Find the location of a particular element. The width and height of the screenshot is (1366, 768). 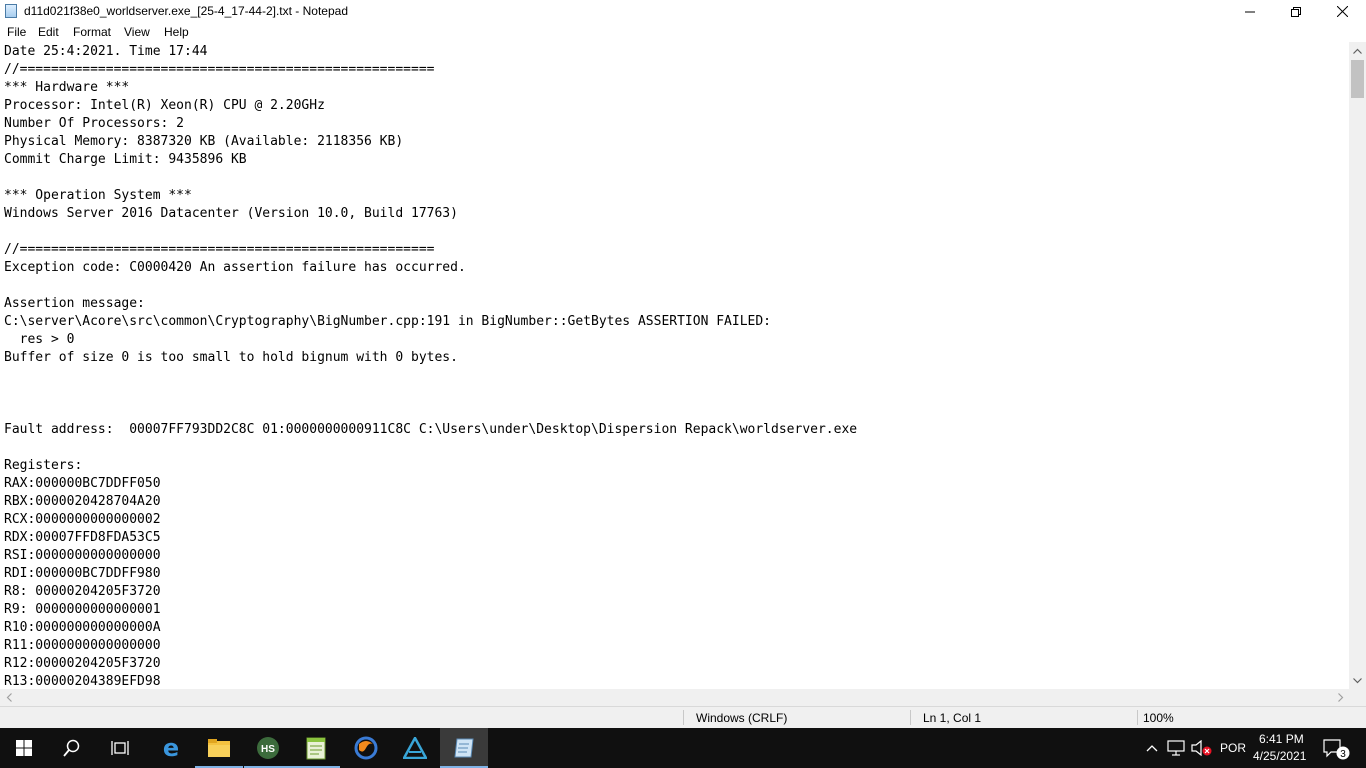

vertical-scroll-thumb is located at coordinates (1357, 79).